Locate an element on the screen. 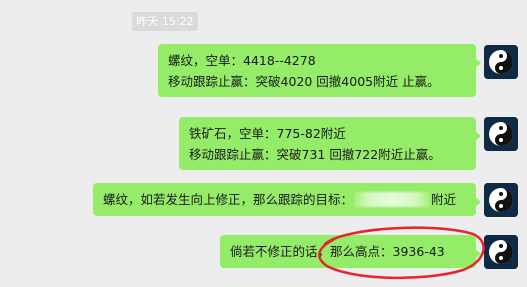 The height and width of the screenshot is (287, 527). message-bubble: 倘若不修正的话，那么高点：3936-43 is located at coordinates (350, 251).